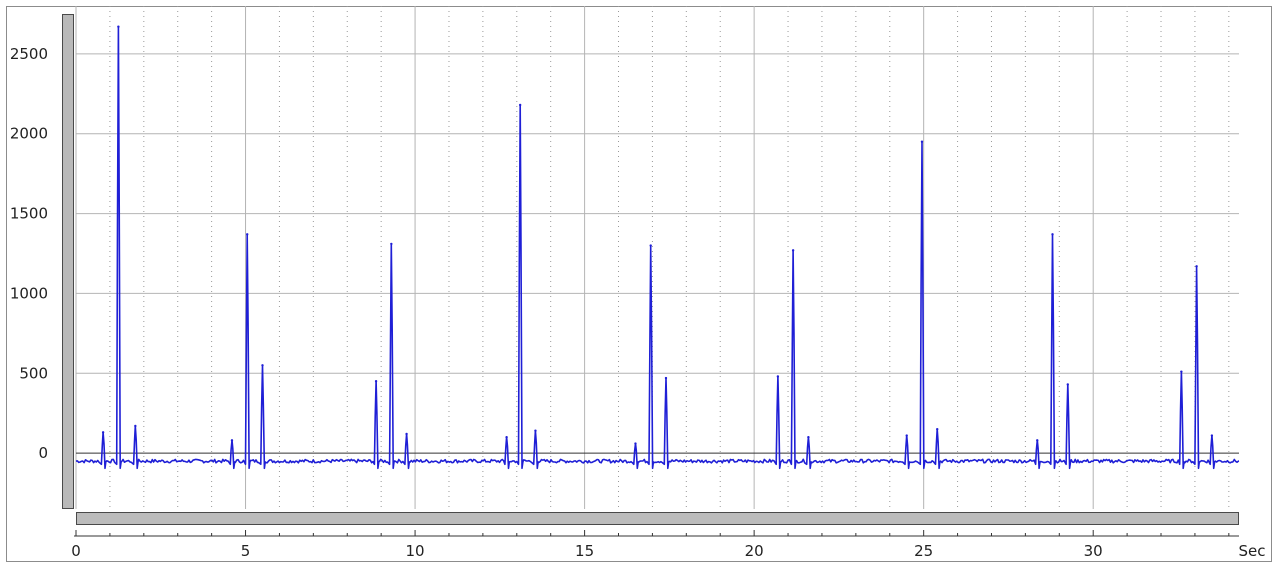  Describe the element at coordinates (1093, 551) in the screenshot. I see `x-tick-label: 30` at that location.